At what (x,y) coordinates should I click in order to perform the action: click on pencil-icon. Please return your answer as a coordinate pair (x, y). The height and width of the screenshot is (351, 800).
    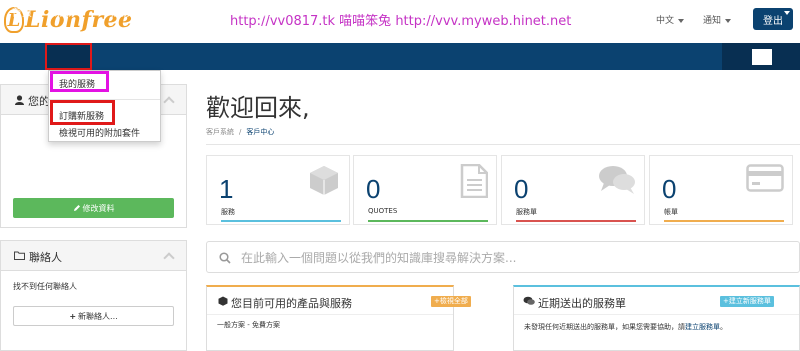
    Looking at the image, I should click on (76, 208).